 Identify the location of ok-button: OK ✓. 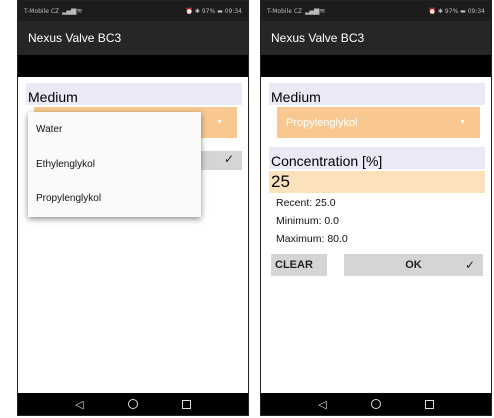
(413, 265).